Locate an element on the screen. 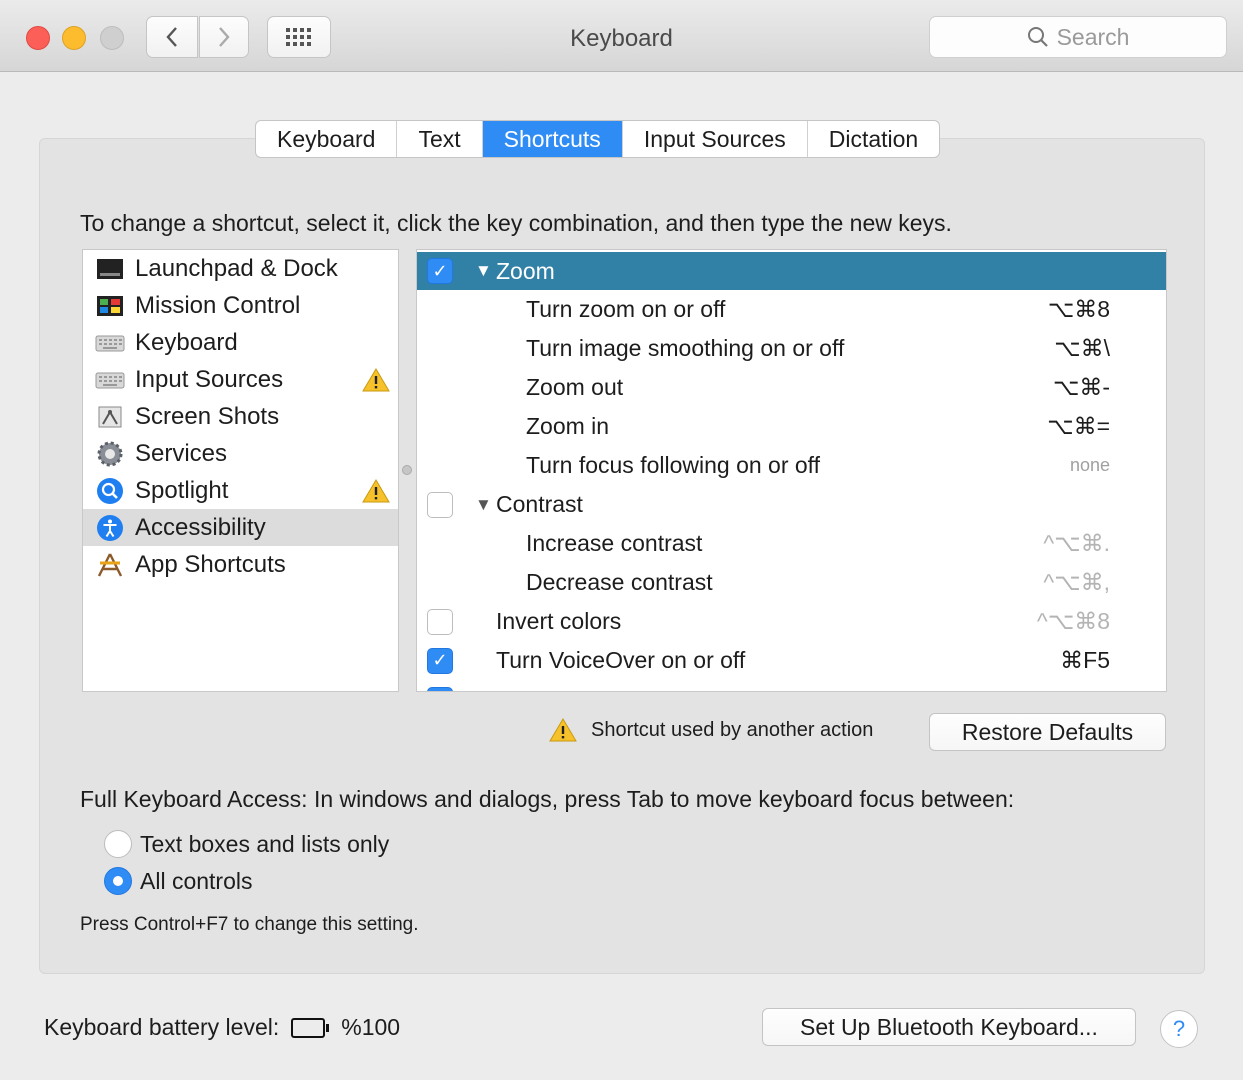 This screenshot has width=1243, height=1080. keyboard-access-hint: Press Control+F7 to change this setting. is located at coordinates (249, 924).